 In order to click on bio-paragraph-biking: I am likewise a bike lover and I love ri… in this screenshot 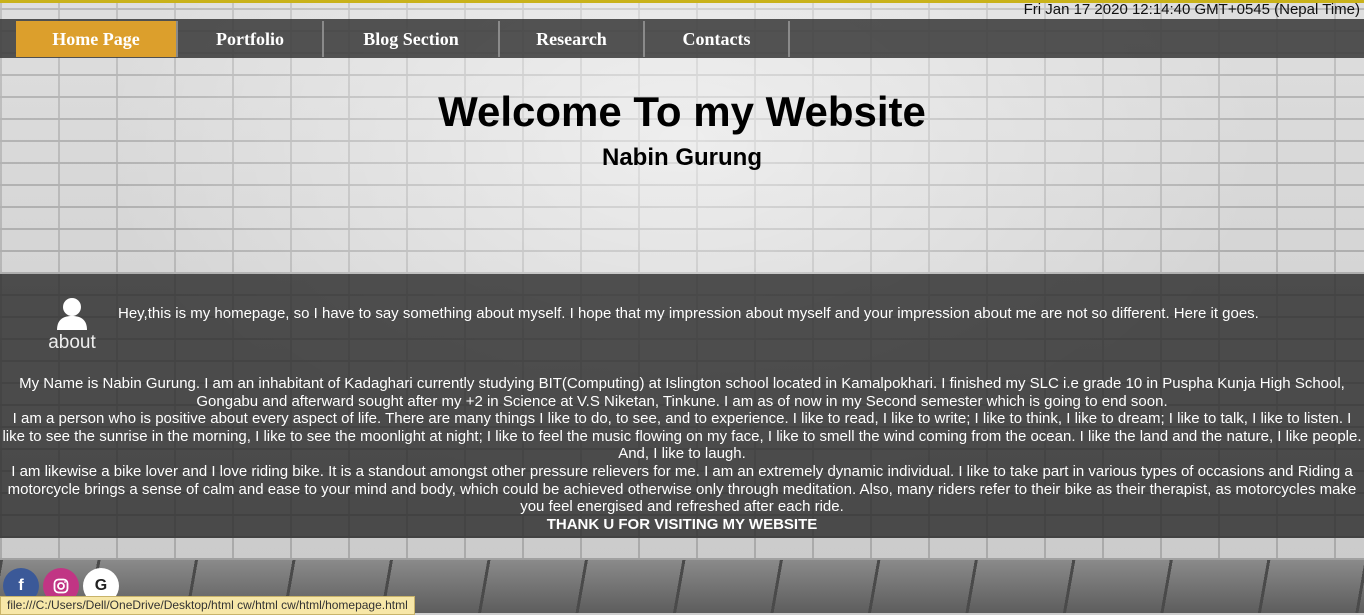, I will do `click(682, 489)`.